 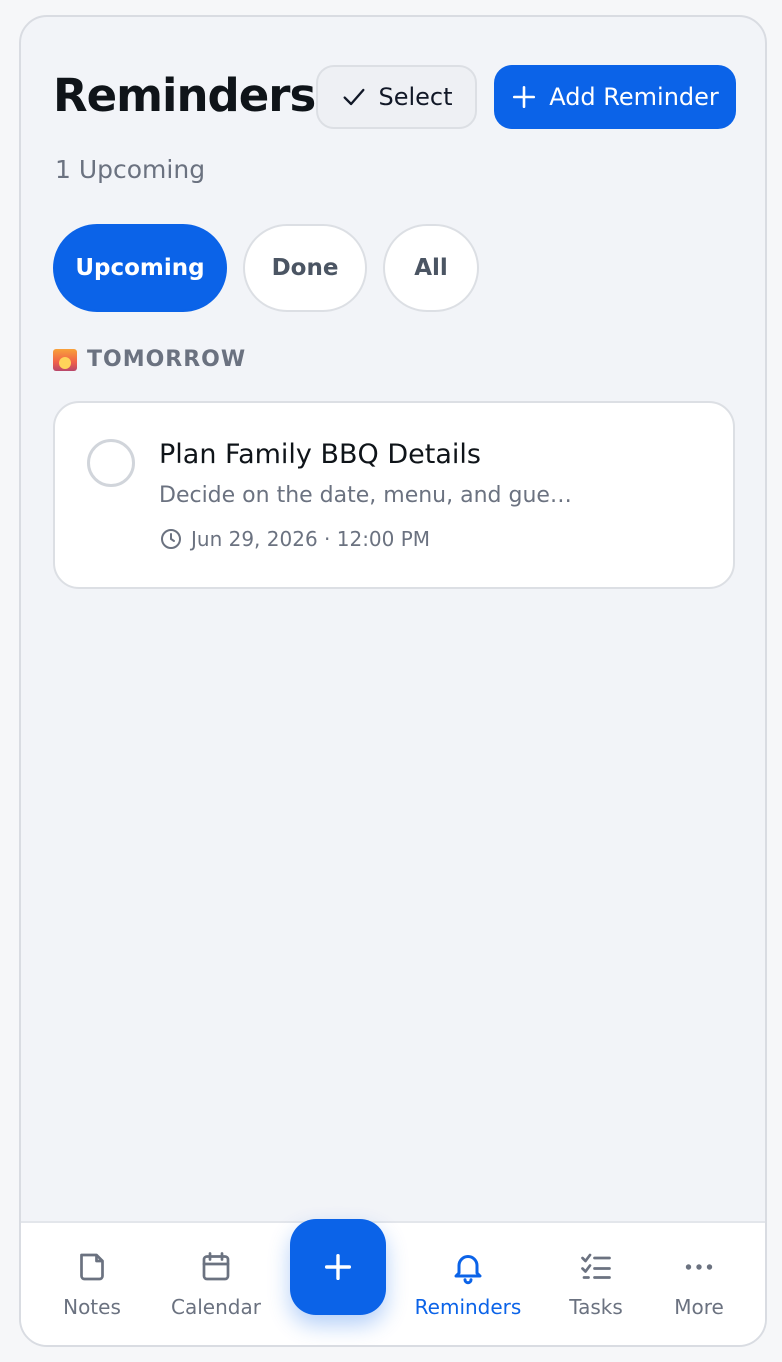 I want to click on tab-tasks: Tasks, so click(x=596, y=1284).